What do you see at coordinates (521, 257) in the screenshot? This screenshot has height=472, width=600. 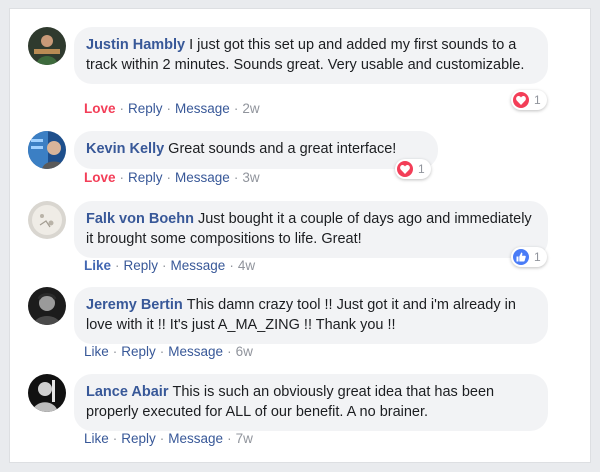 I see `thumbs-up-icon` at bounding box center [521, 257].